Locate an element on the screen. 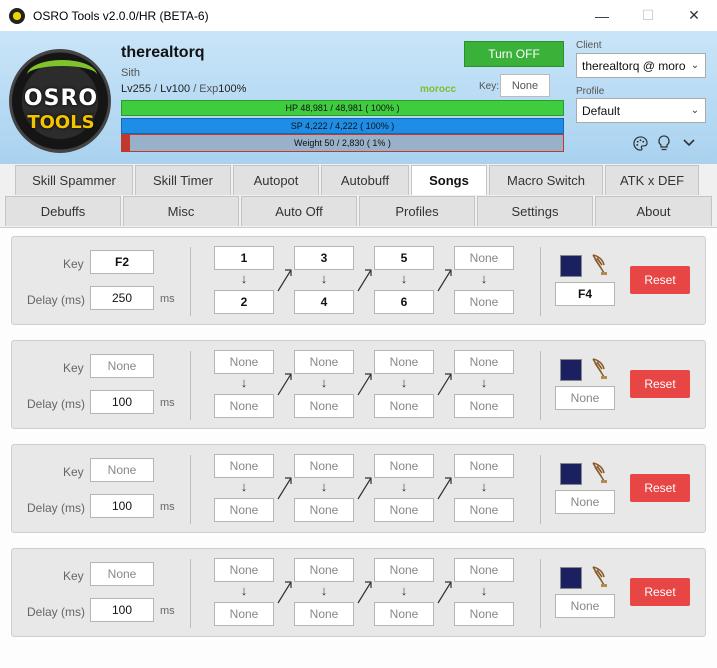  tab-songs: Songs is located at coordinates (449, 180).